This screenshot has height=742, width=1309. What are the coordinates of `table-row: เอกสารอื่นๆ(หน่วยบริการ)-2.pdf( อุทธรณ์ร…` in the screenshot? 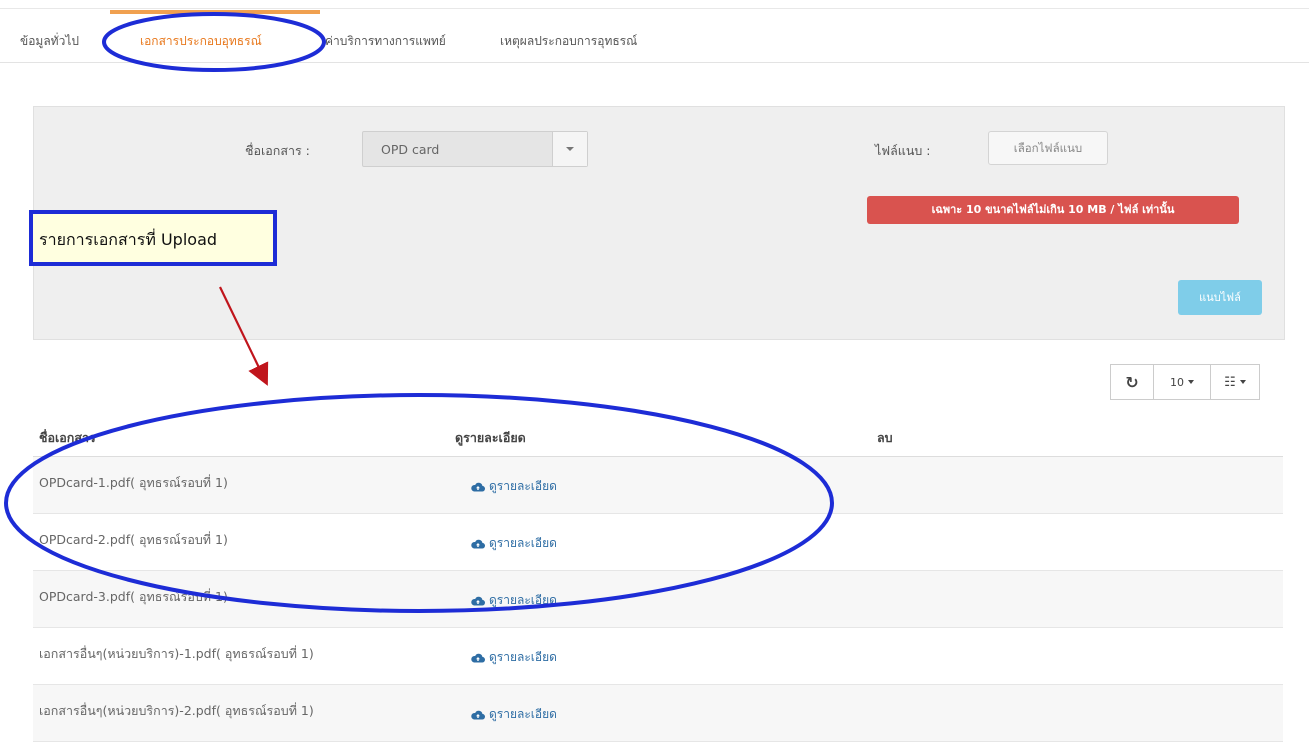 It's located at (658, 713).